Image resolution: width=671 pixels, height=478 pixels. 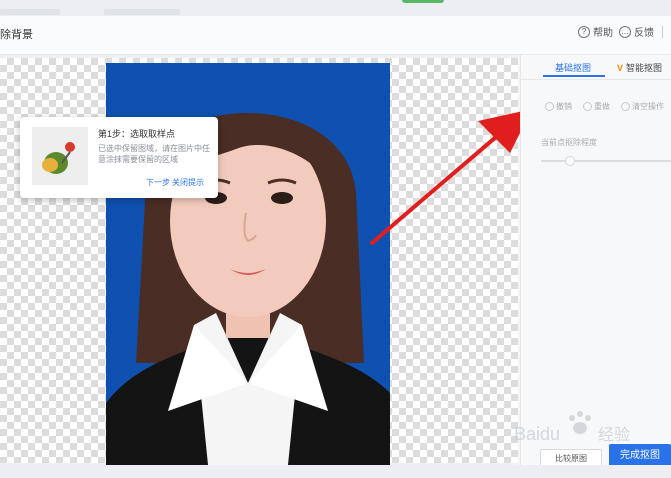 I want to click on tab-smart-cutout: V 智能抠图, so click(x=639, y=67).